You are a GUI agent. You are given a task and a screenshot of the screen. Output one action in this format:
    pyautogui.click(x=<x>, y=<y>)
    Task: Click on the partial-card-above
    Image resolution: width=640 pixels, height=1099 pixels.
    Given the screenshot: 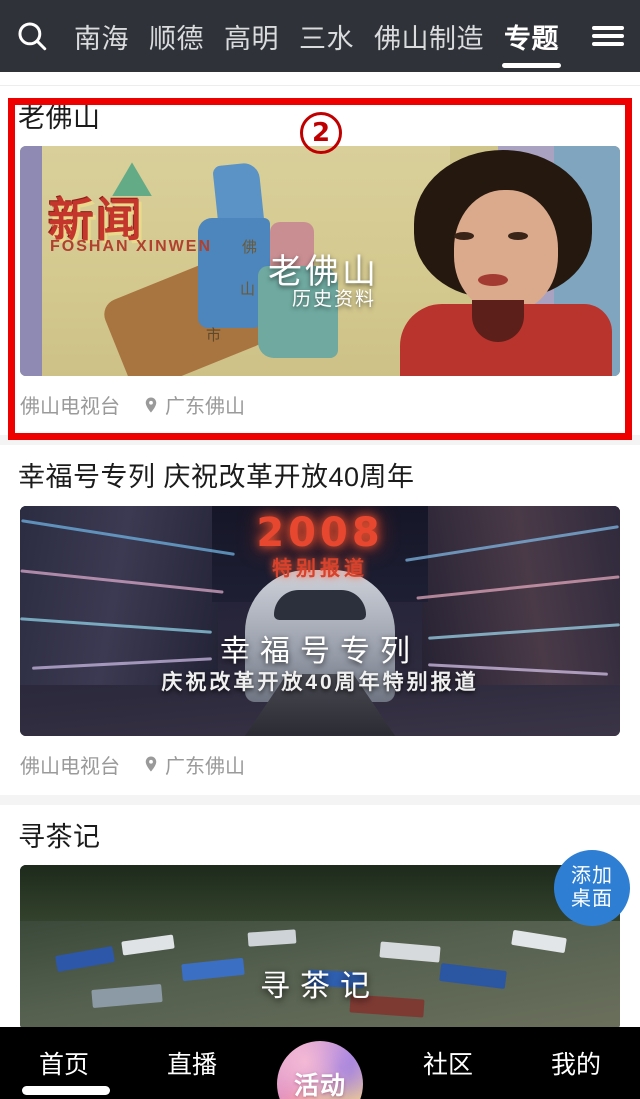 What is the action you would take?
    pyautogui.click(x=320, y=79)
    